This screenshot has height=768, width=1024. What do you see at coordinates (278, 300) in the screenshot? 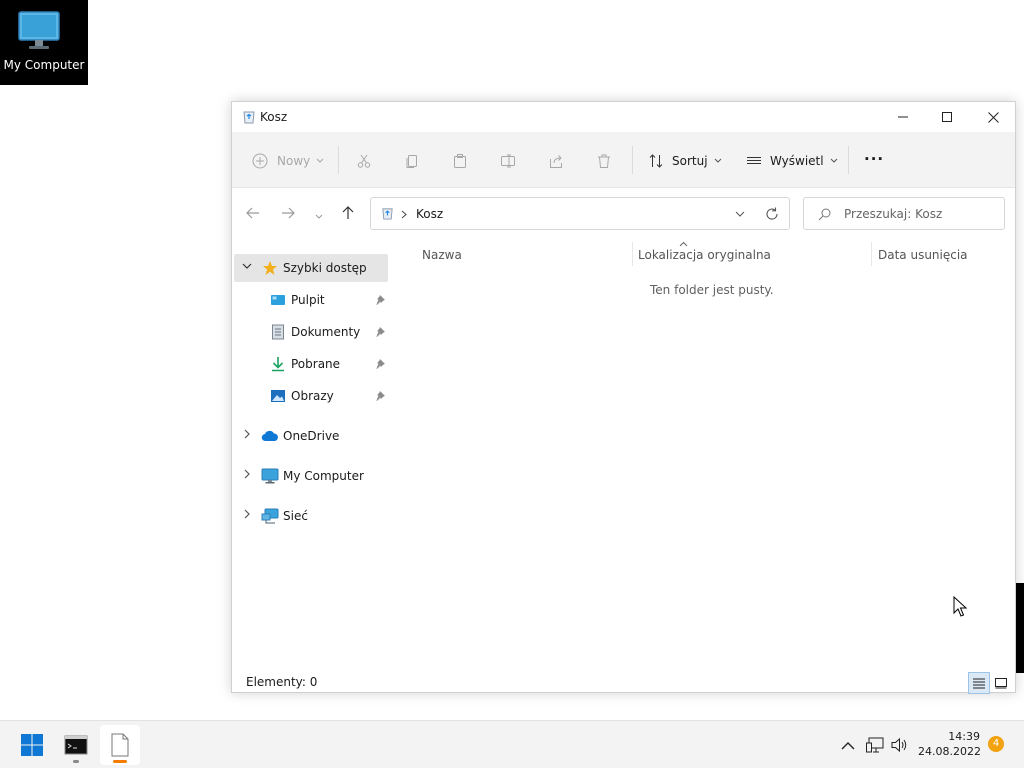
I see `desktop-folder-icon` at bounding box center [278, 300].